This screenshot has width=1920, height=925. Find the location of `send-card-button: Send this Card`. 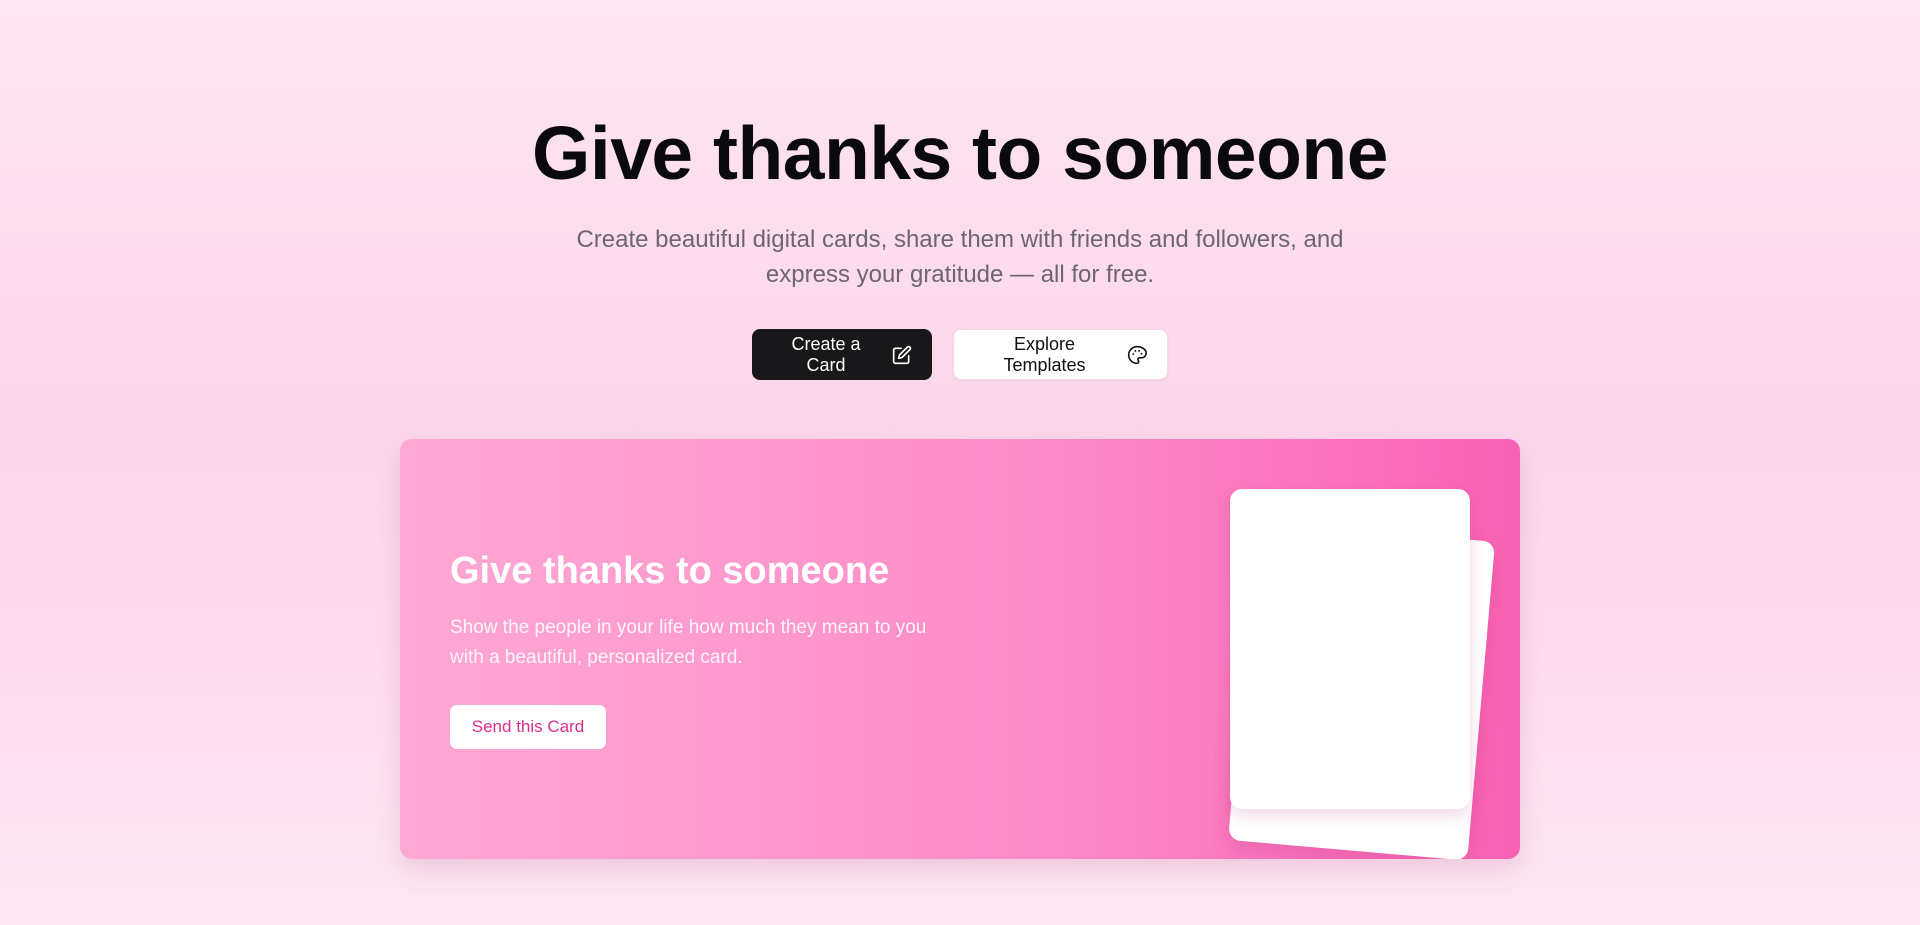

send-card-button: Send this Card is located at coordinates (528, 727).